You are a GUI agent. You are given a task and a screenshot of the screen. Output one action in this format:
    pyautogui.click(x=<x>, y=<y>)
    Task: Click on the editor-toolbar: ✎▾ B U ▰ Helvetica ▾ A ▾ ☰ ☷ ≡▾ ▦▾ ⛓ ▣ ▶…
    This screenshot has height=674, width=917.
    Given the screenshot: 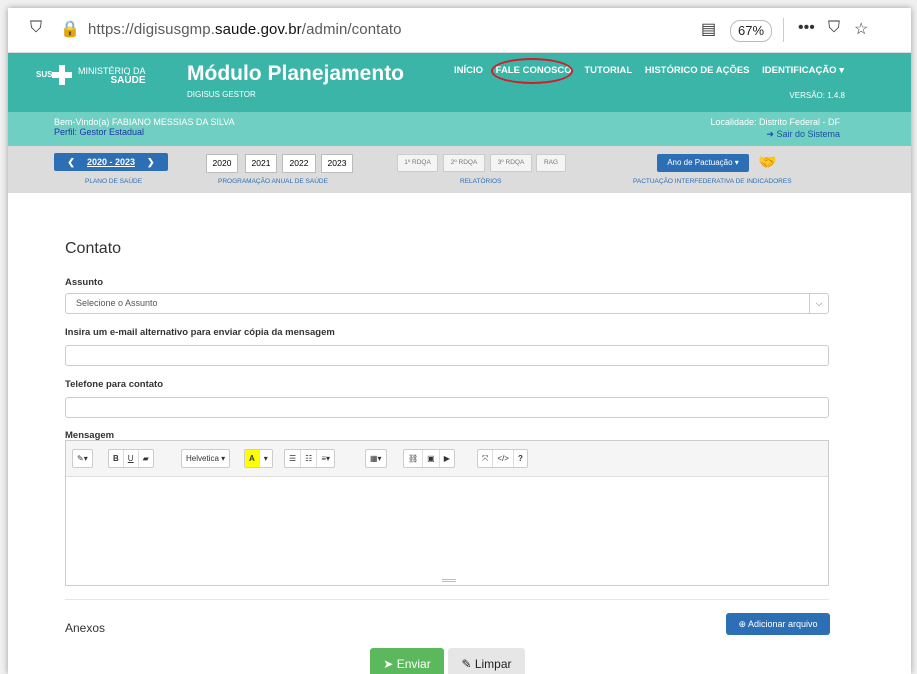 What is the action you would take?
    pyautogui.click(x=447, y=459)
    